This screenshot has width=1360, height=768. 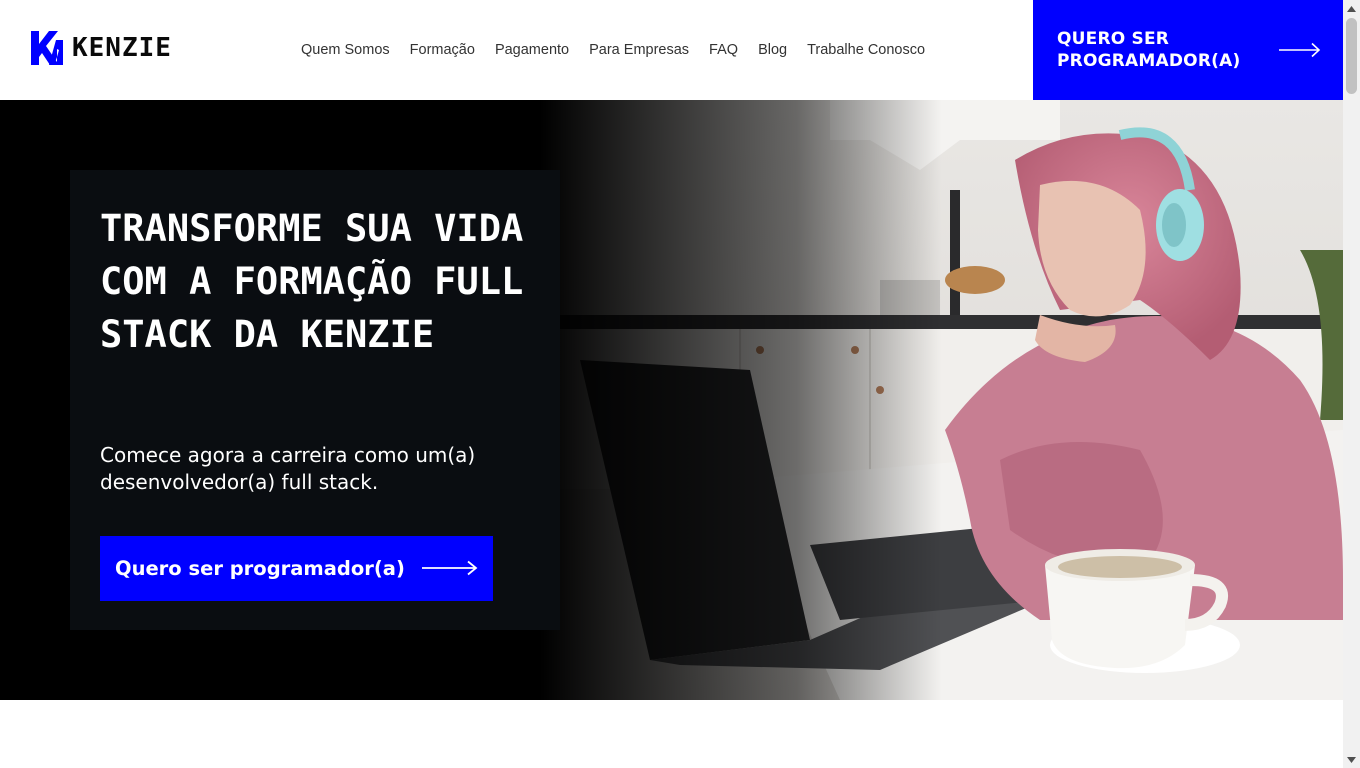 I want to click on scrollbar-thumb, so click(x=1351, y=56).